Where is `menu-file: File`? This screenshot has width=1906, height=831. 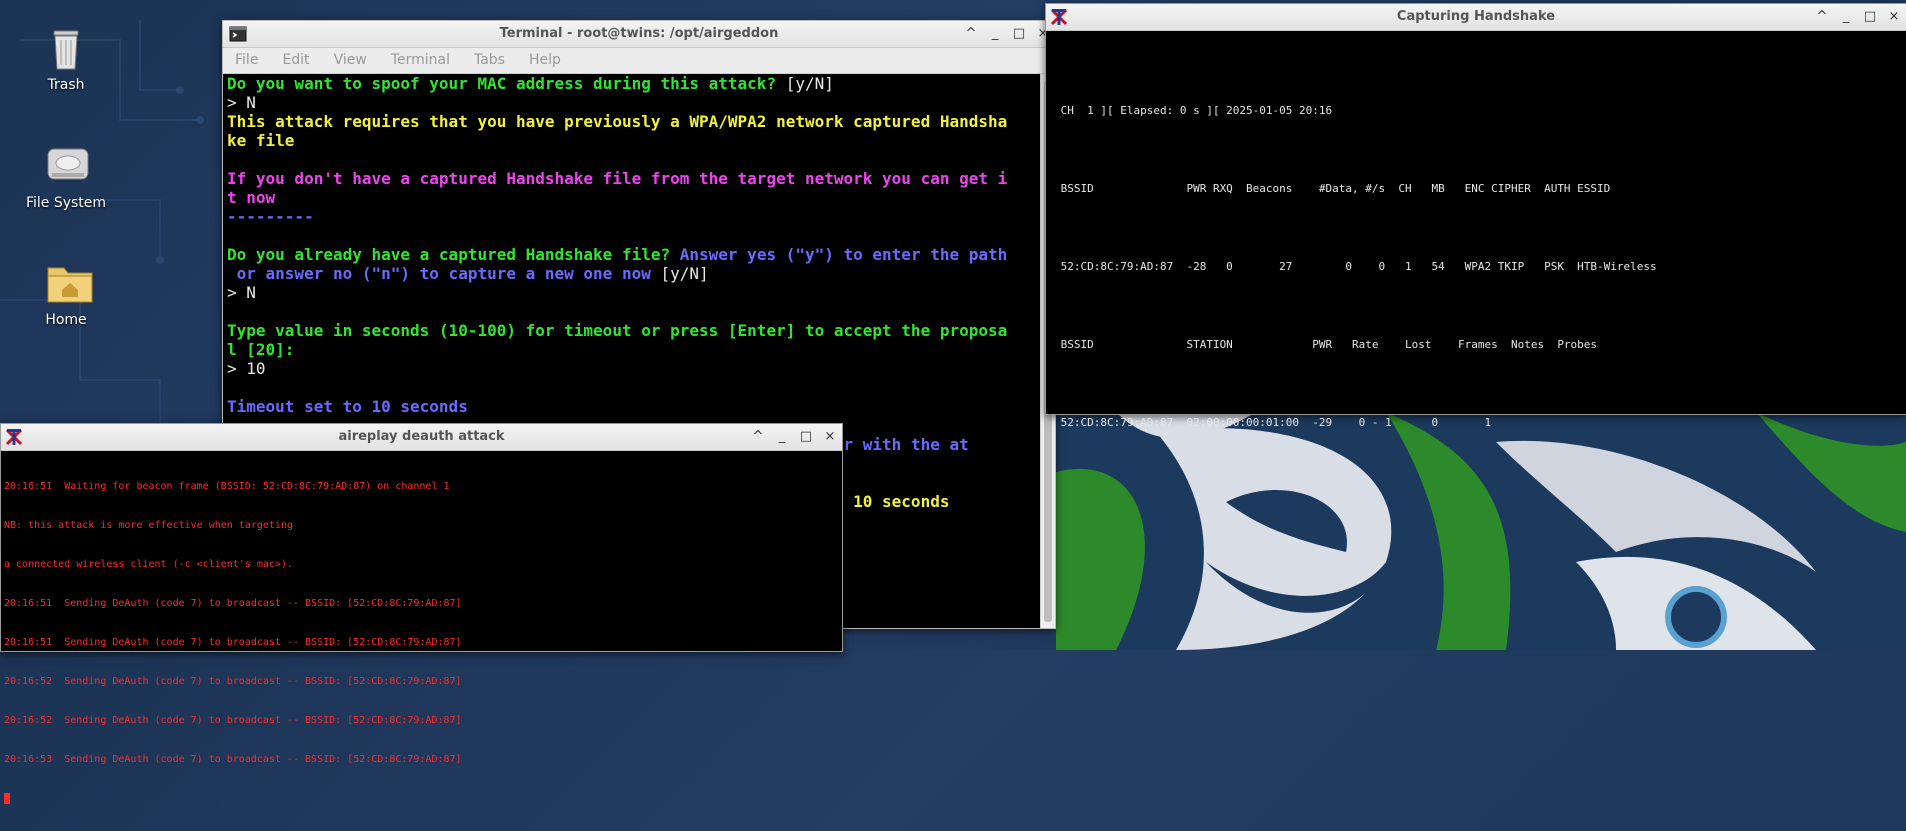 menu-file: File is located at coordinates (246, 60).